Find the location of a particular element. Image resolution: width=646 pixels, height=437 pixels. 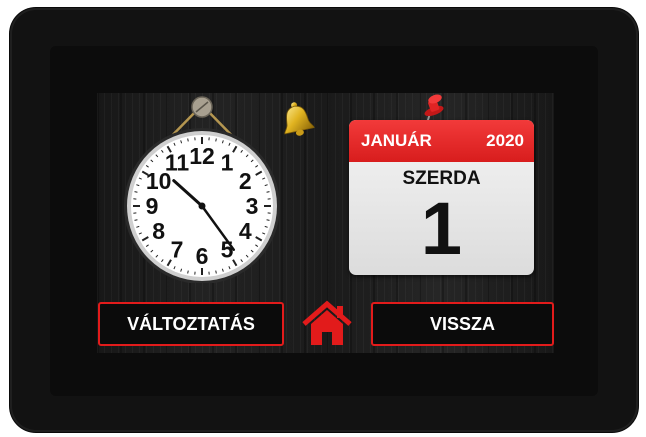

clock-numeral: 6 is located at coordinates (202, 256).